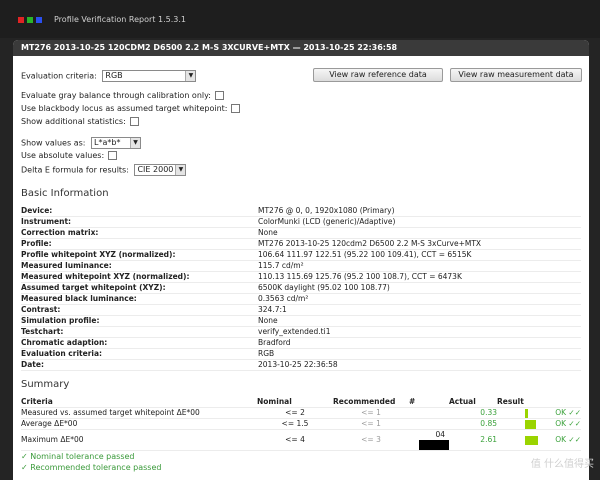 This screenshot has width=600, height=480. What do you see at coordinates (419, 332) in the screenshot?
I see `info-value: verify_extended.ti1` at bounding box center [419, 332].